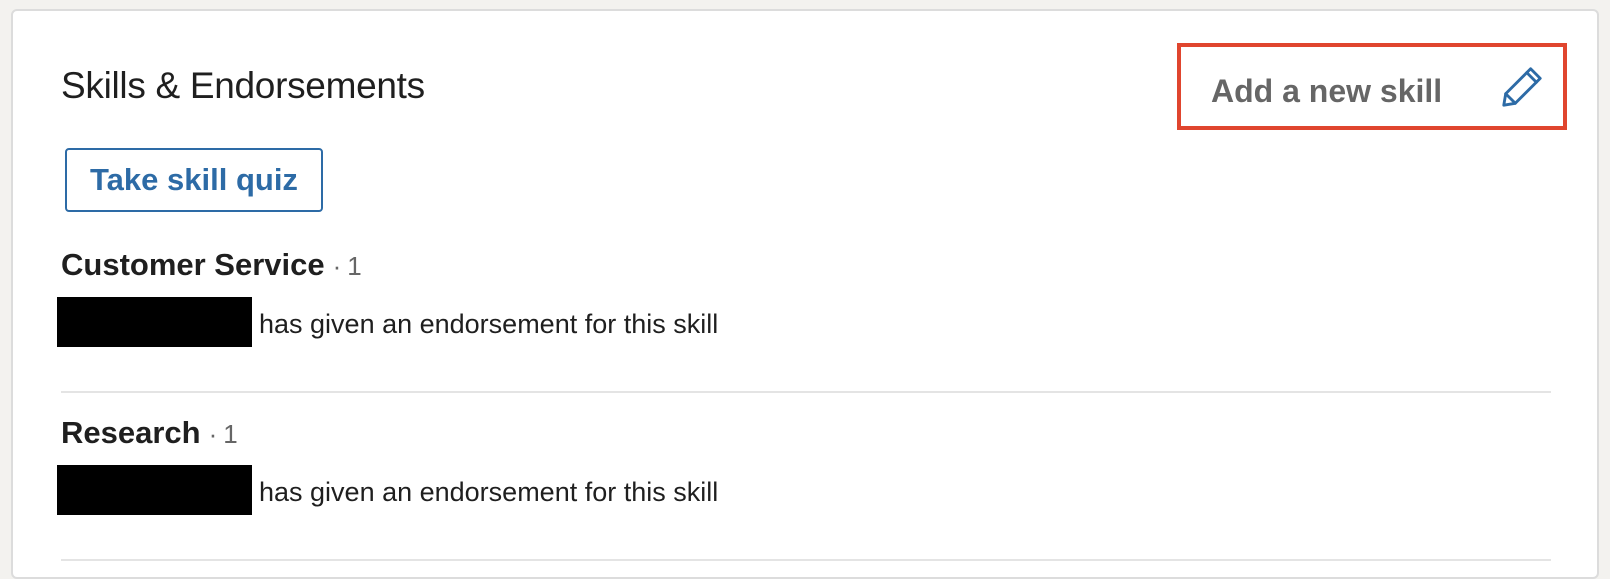 The width and height of the screenshot is (1610, 579). Describe the element at coordinates (1327, 91) in the screenshot. I see `add-new-skill-label: Add a new skill` at that location.